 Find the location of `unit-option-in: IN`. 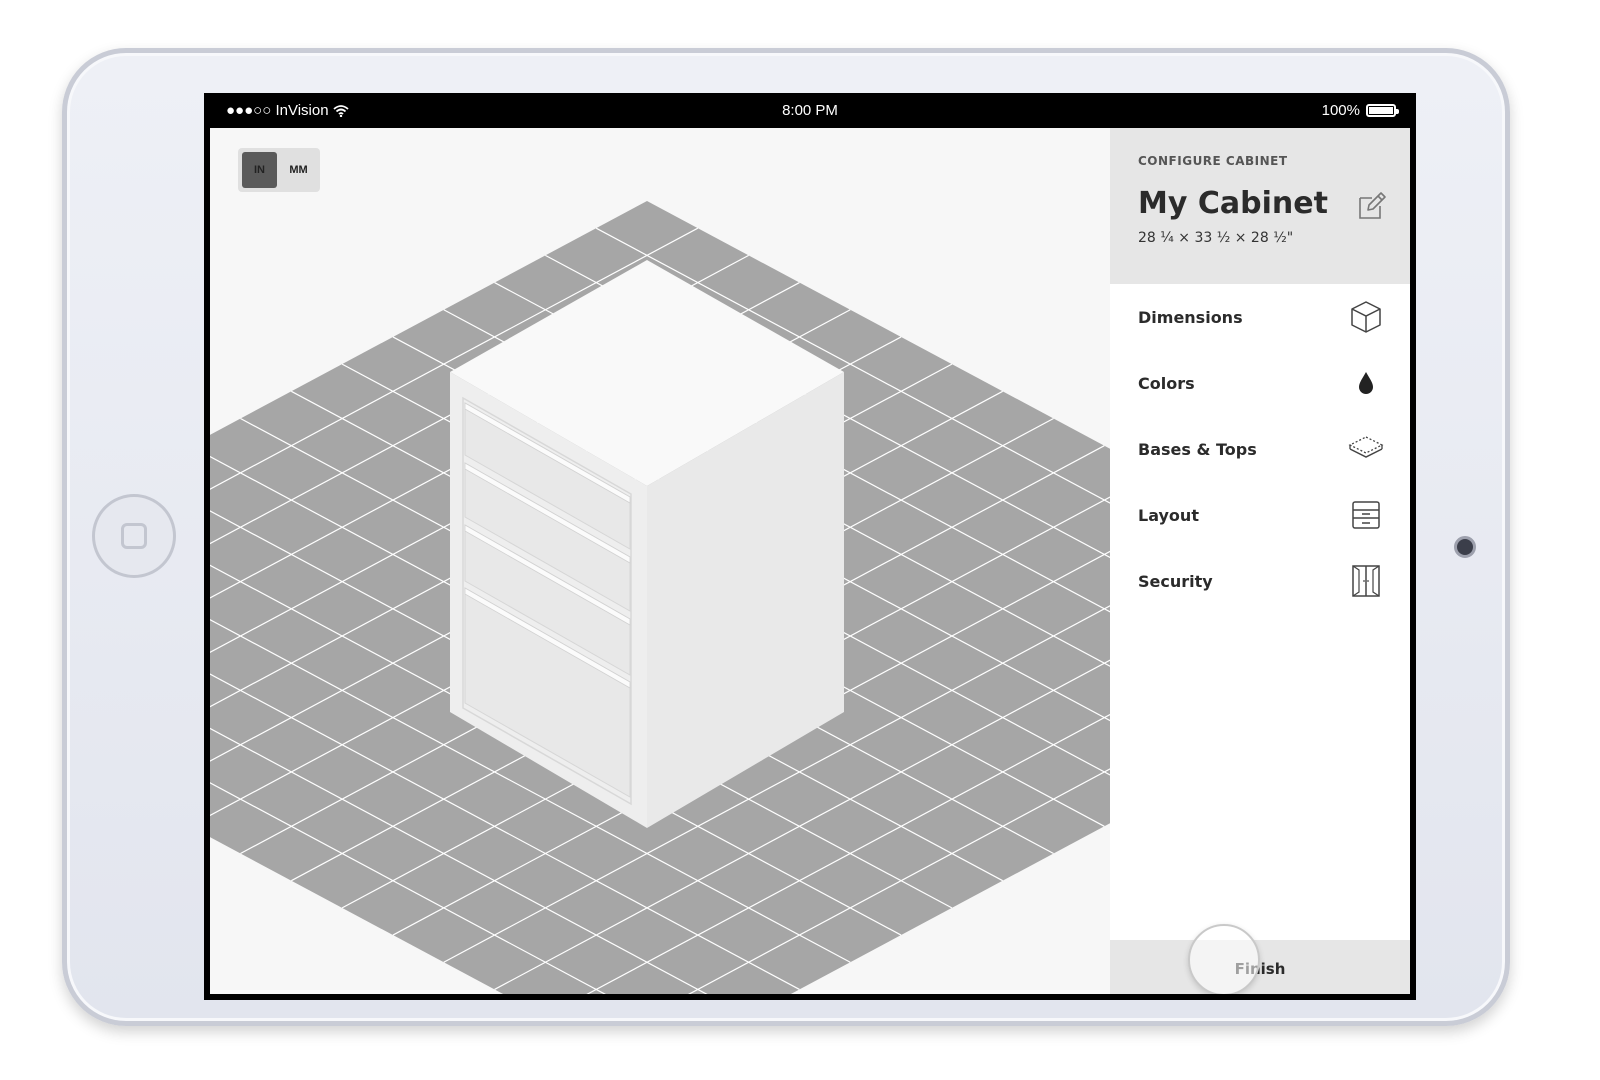

unit-option-in: IN is located at coordinates (259, 170).